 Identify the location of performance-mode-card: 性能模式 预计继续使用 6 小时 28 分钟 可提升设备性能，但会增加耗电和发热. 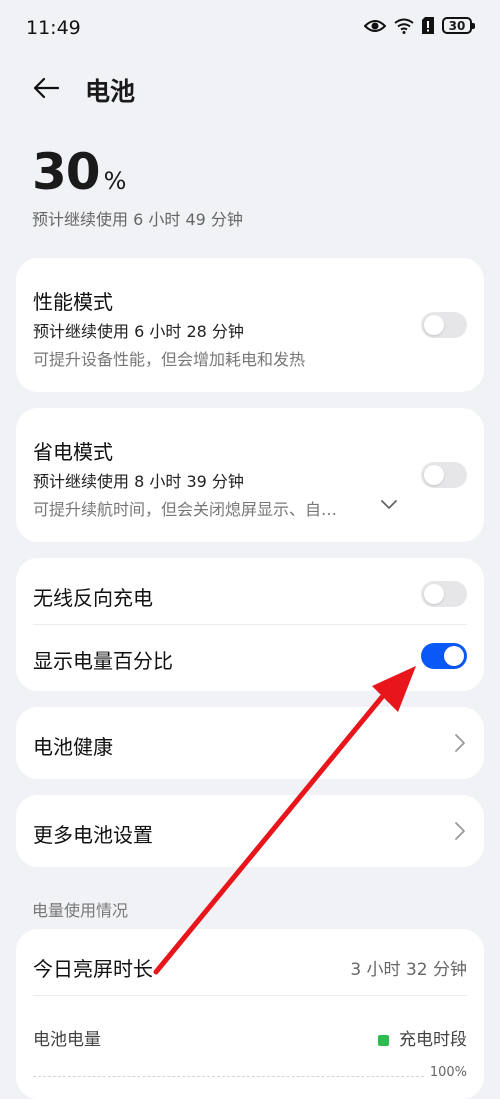
(250, 325).